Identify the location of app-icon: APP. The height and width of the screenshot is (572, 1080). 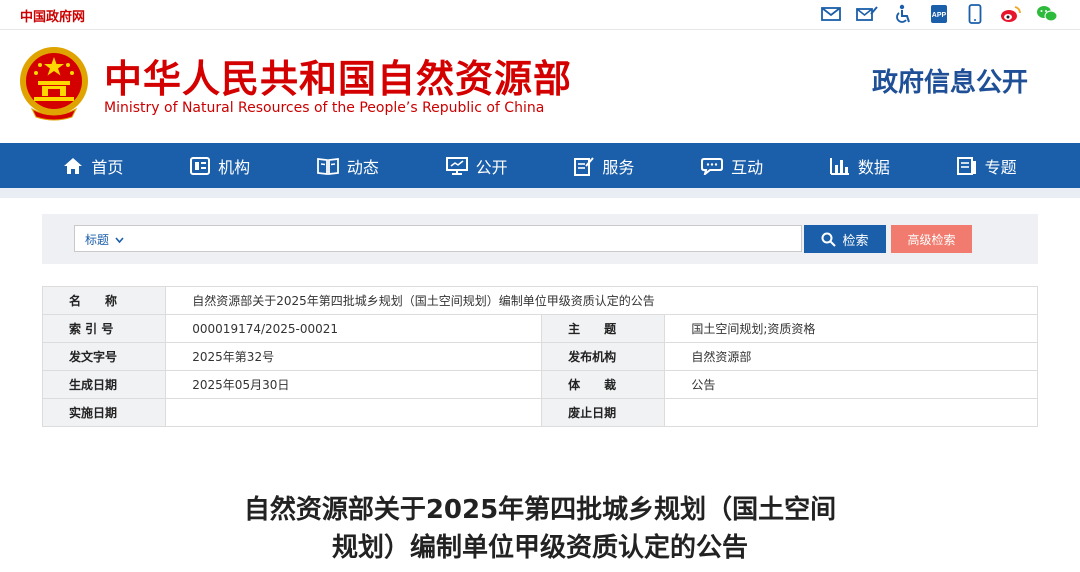
(939, 14).